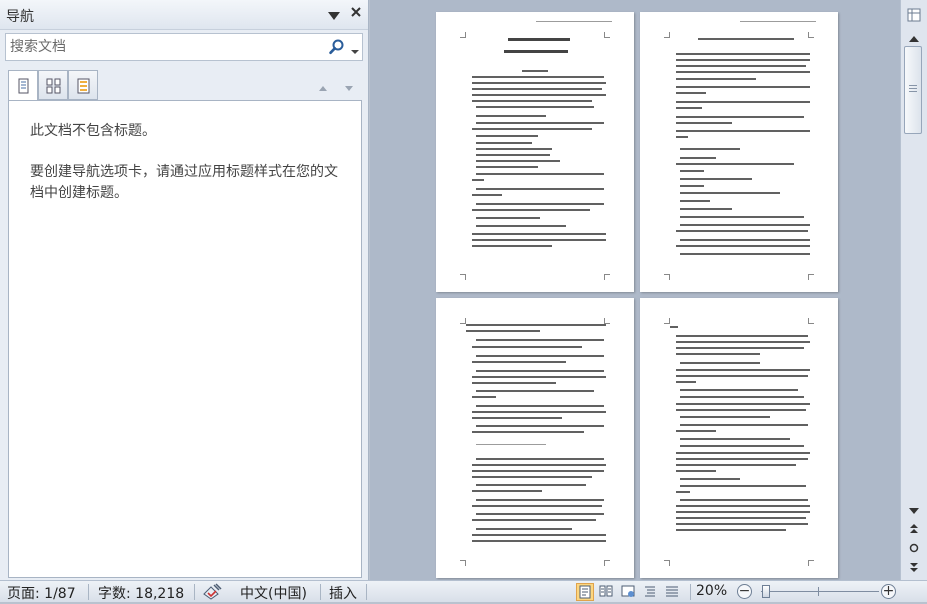 The height and width of the screenshot is (604, 927). Describe the element at coordinates (273, 593) in the screenshot. I see `language-indicator: 中文(中国)` at that location.